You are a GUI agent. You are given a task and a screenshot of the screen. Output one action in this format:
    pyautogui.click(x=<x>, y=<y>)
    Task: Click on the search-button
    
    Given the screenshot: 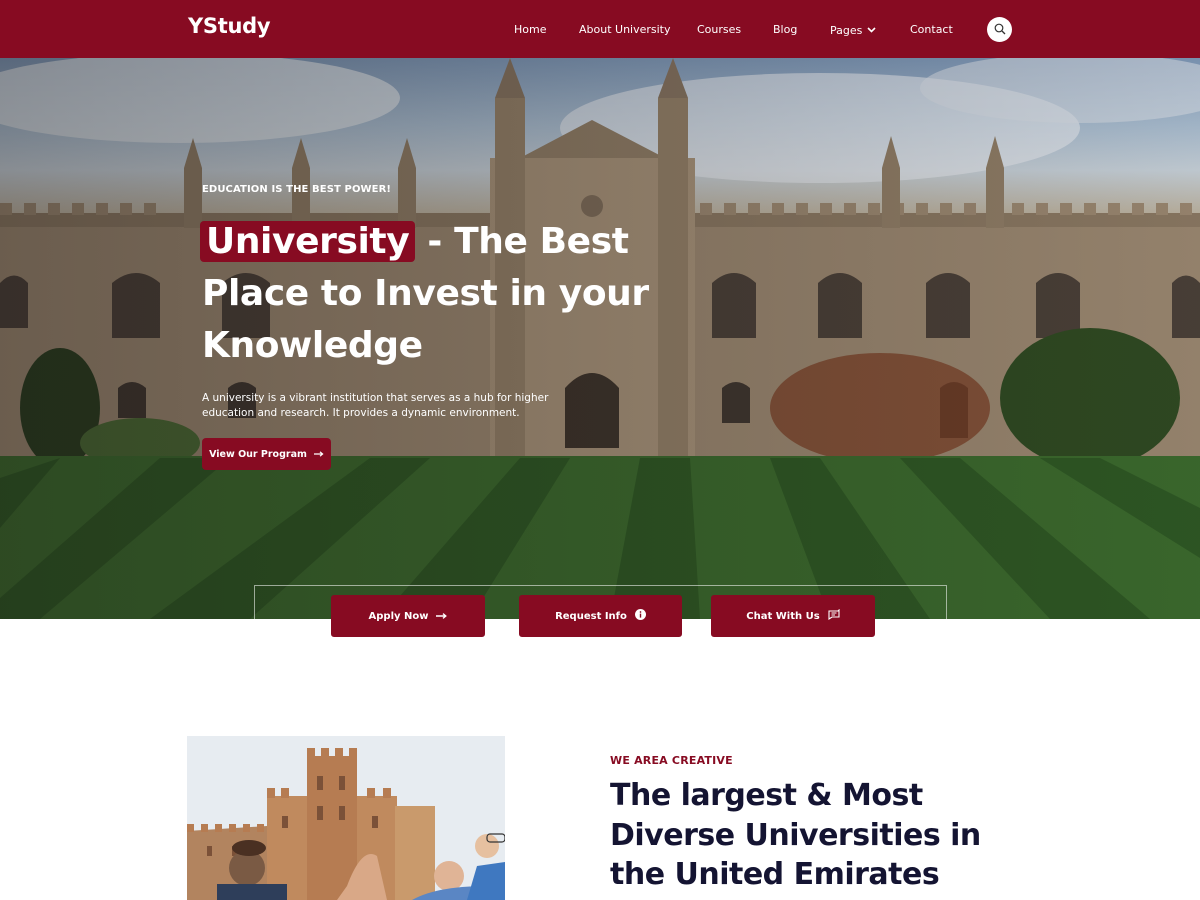 What is the action you would take?
    pyautogui.click(x=999, y=29)
    